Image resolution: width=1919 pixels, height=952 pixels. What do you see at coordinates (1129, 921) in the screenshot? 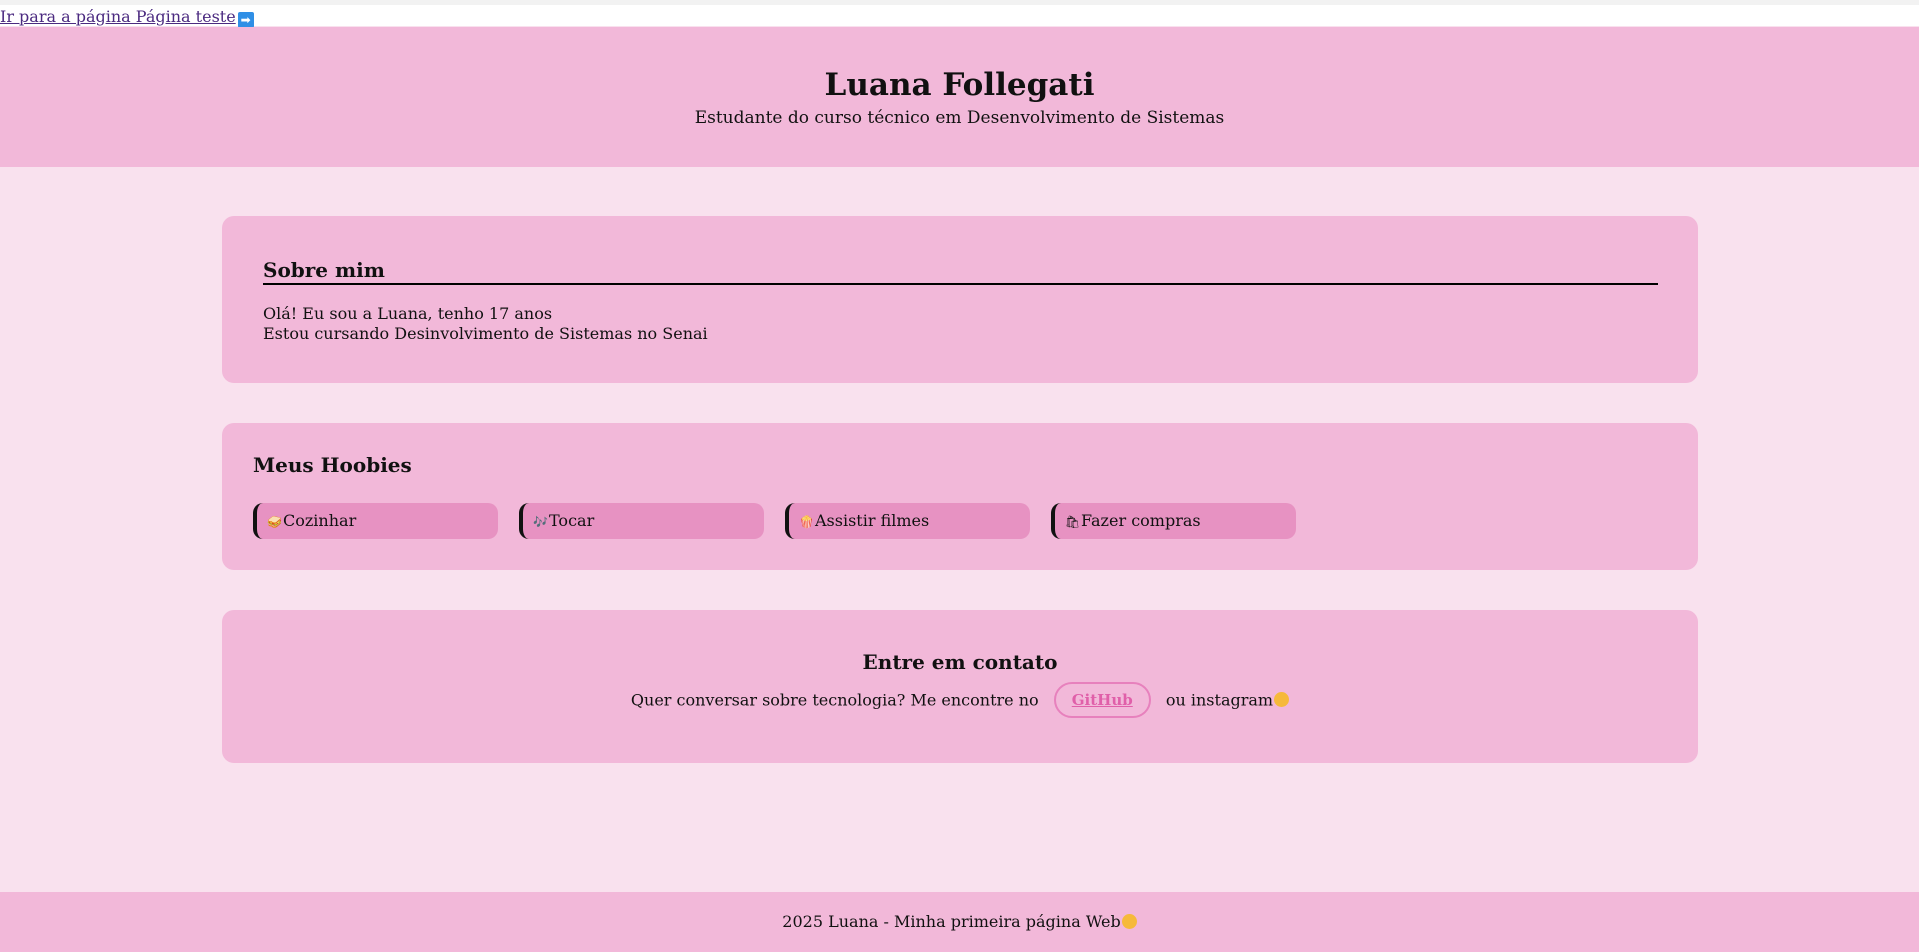
I see `grin-icon` at bounding box center [1129, 921].